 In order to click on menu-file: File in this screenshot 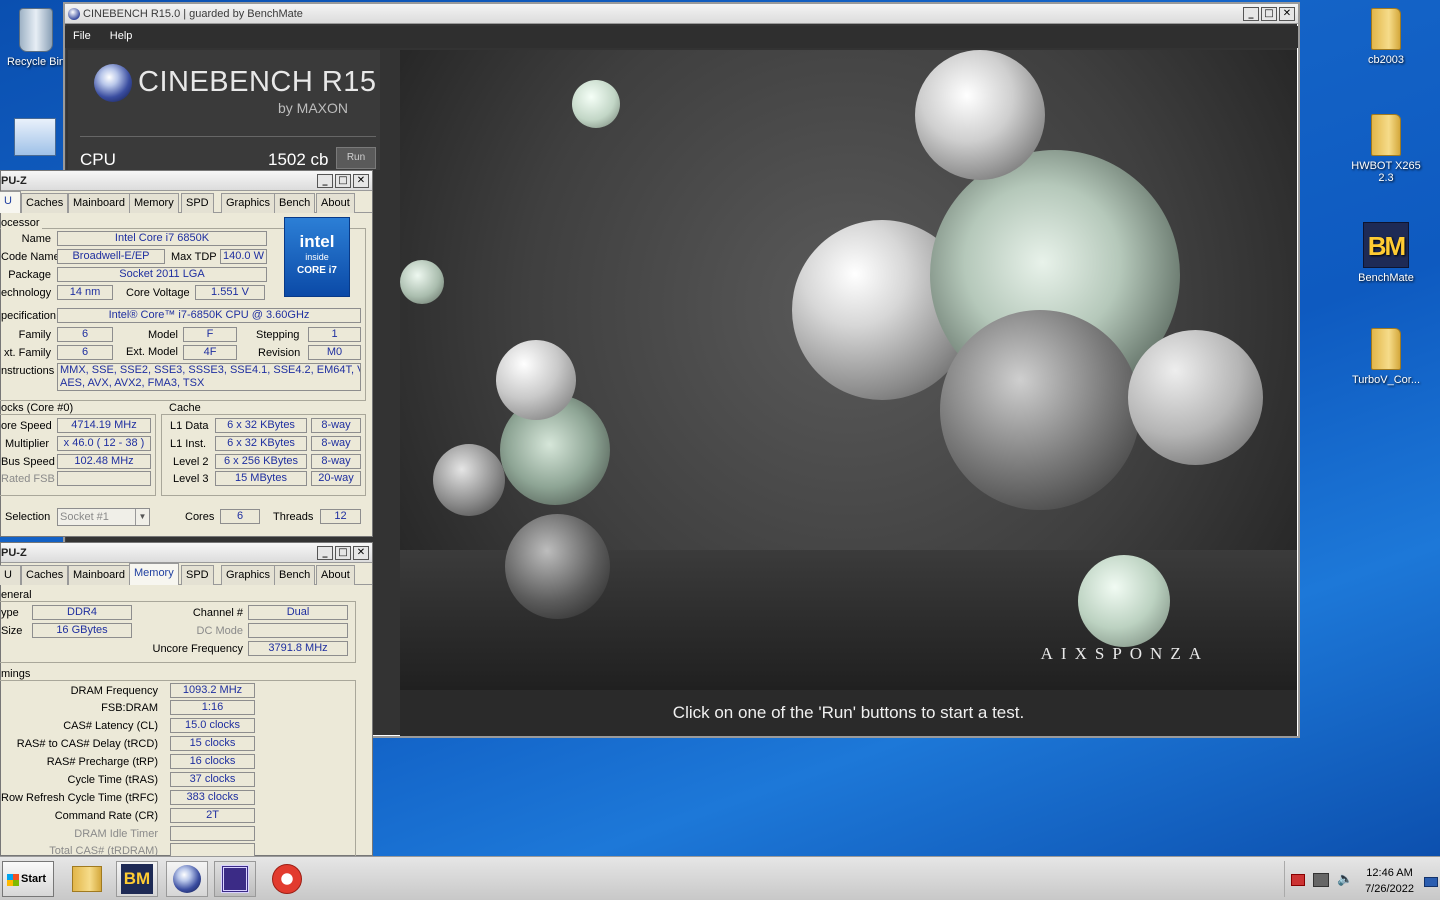, I will do `click(82, 36)`.